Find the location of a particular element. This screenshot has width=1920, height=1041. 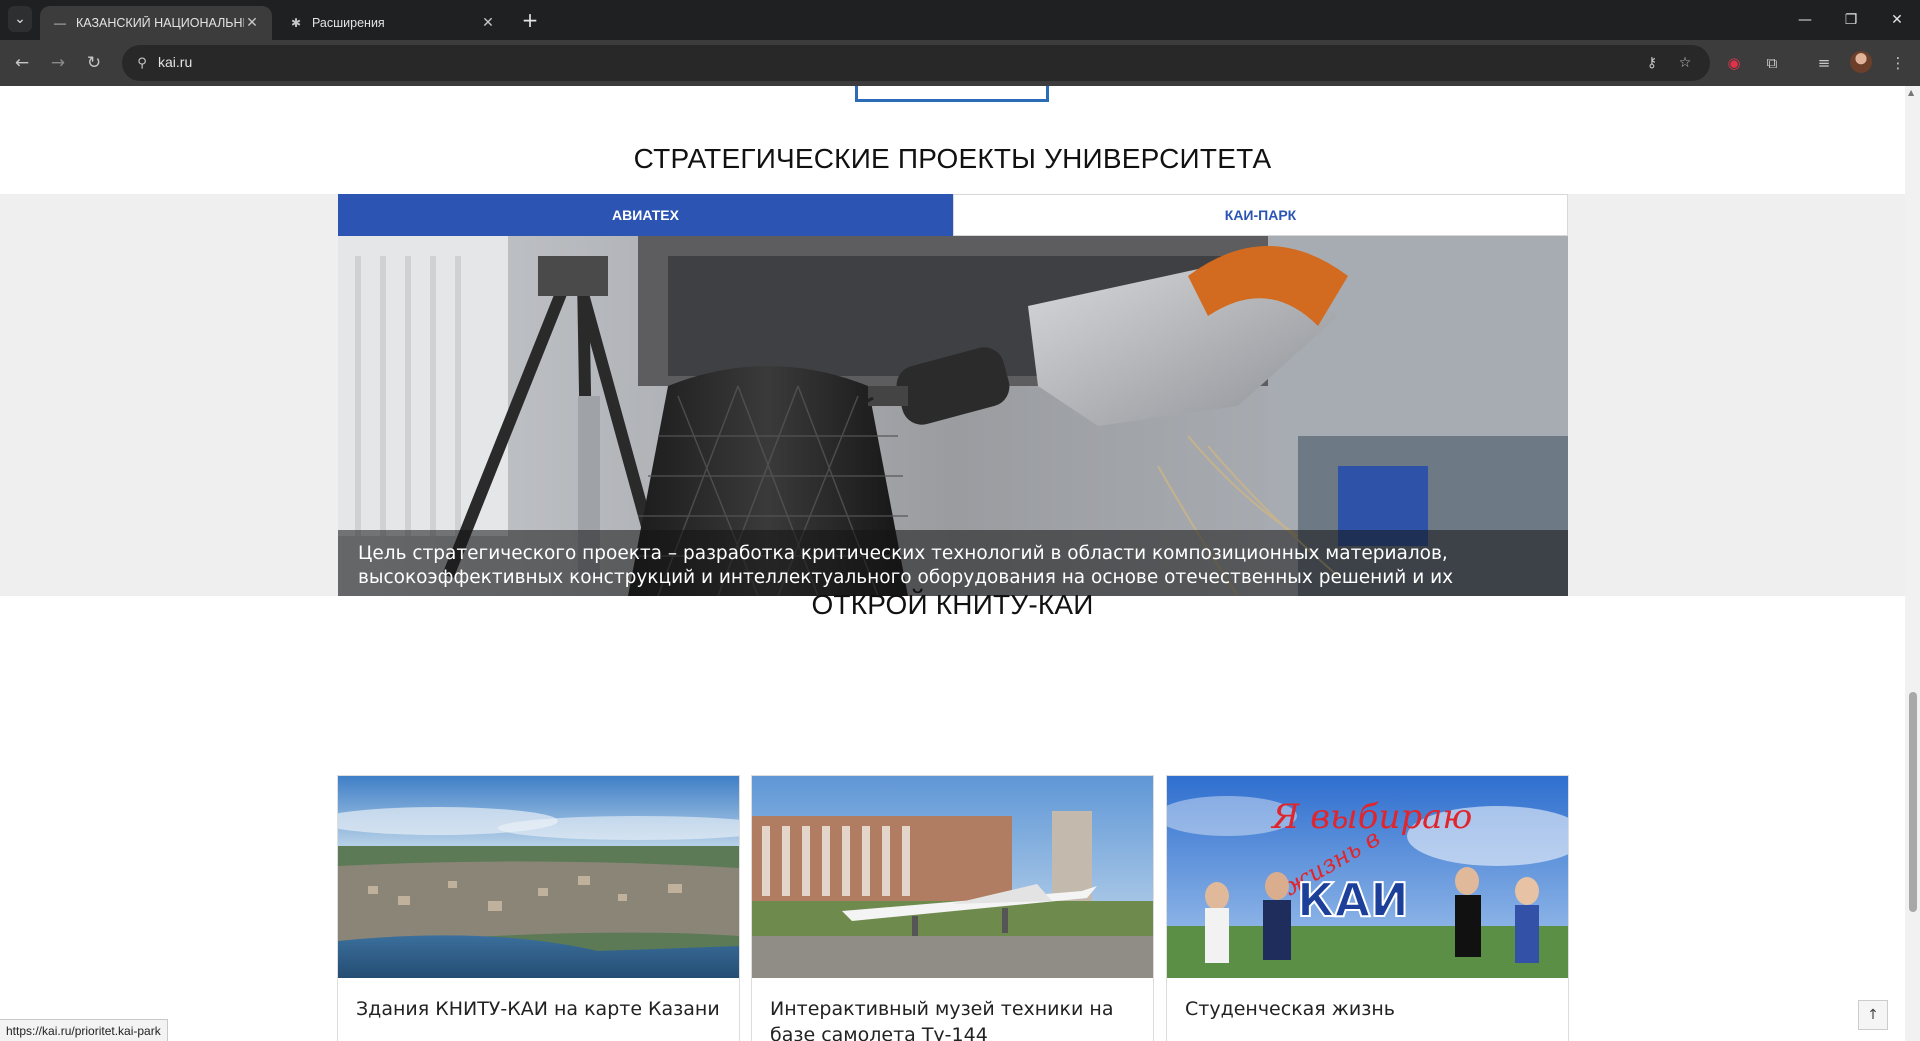

new-tab-button: + is located at coordinates (530, 20).